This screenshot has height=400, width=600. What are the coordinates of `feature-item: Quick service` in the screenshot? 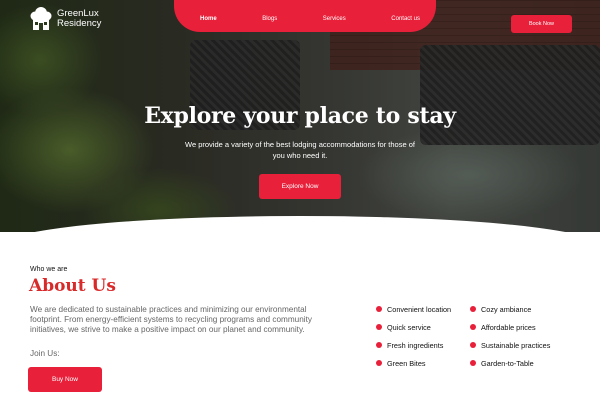 It's located at (423, 327).